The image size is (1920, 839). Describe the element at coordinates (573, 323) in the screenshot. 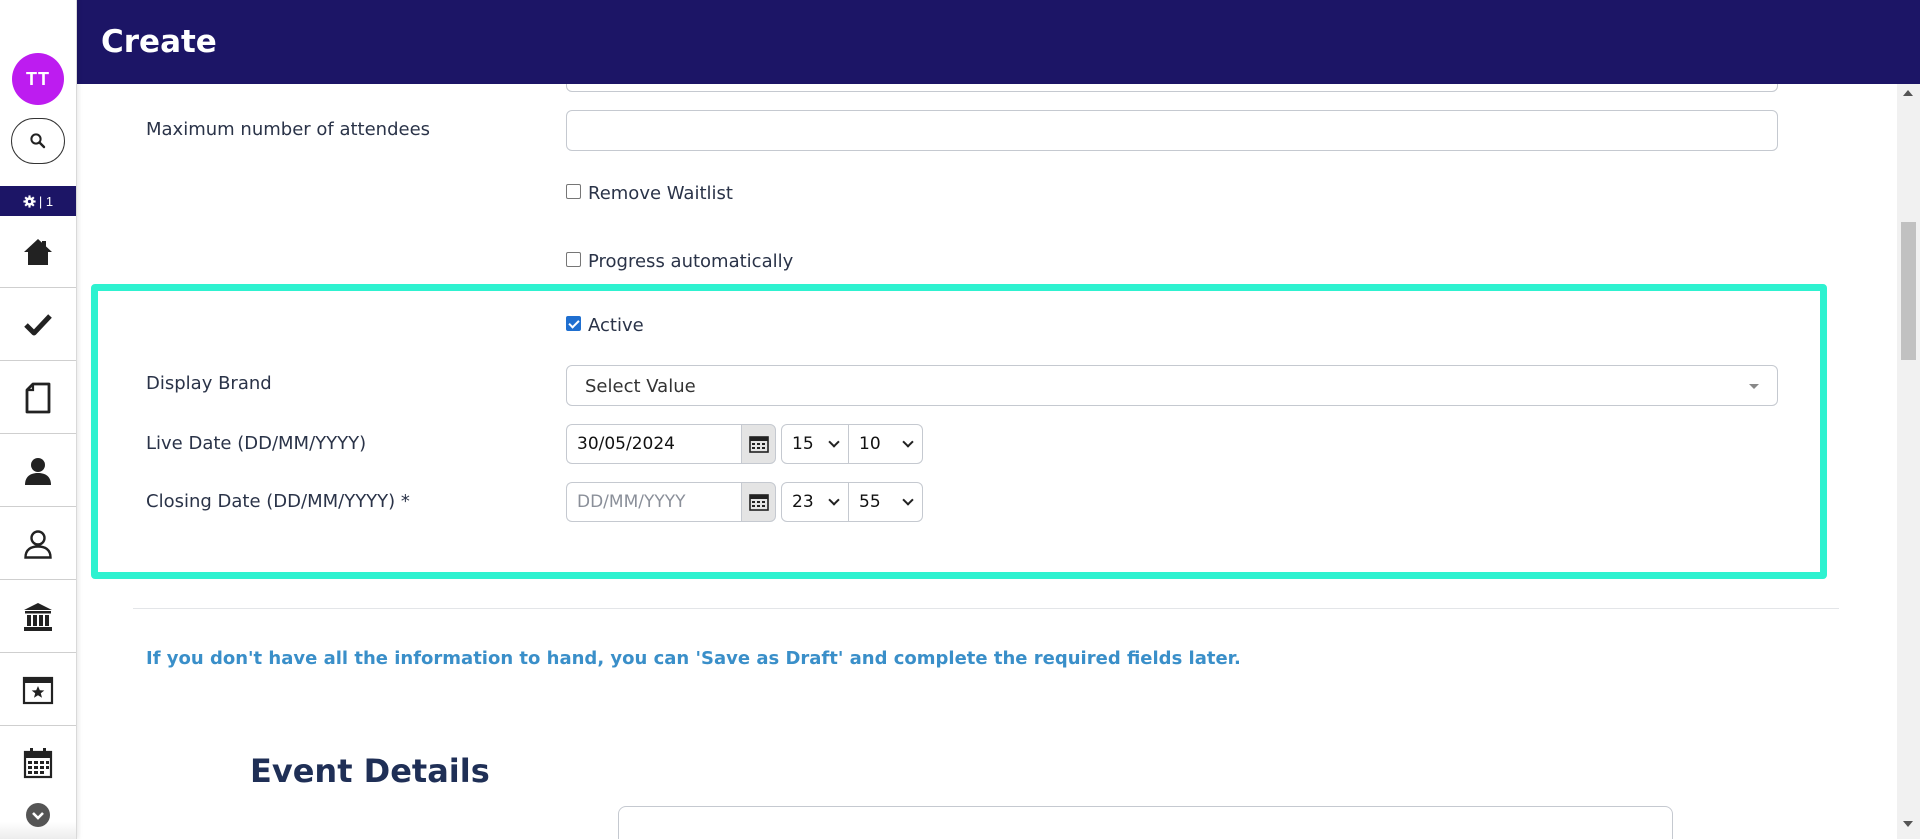

I see `active-checkbox` at that location.